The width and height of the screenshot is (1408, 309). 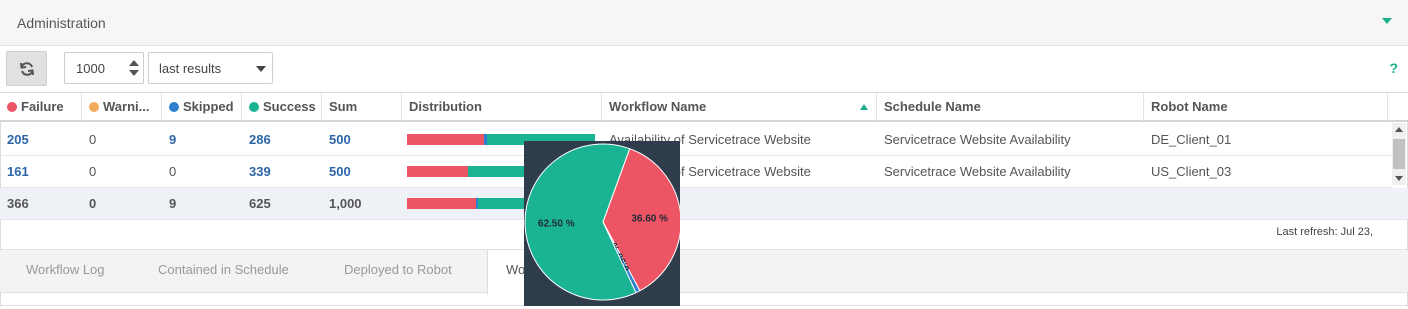 What do you see at coordinates (41, 172) in the screenshot?
I see `failure-count-link: 161` at bounding box center [41, 172].